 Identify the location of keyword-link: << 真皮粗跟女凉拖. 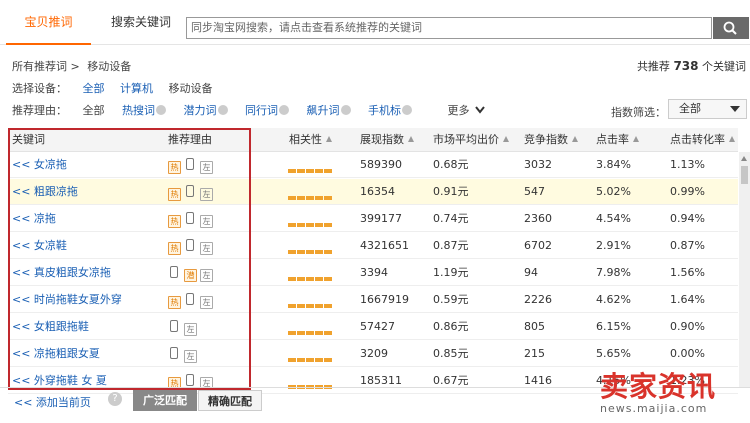
(61, 273).